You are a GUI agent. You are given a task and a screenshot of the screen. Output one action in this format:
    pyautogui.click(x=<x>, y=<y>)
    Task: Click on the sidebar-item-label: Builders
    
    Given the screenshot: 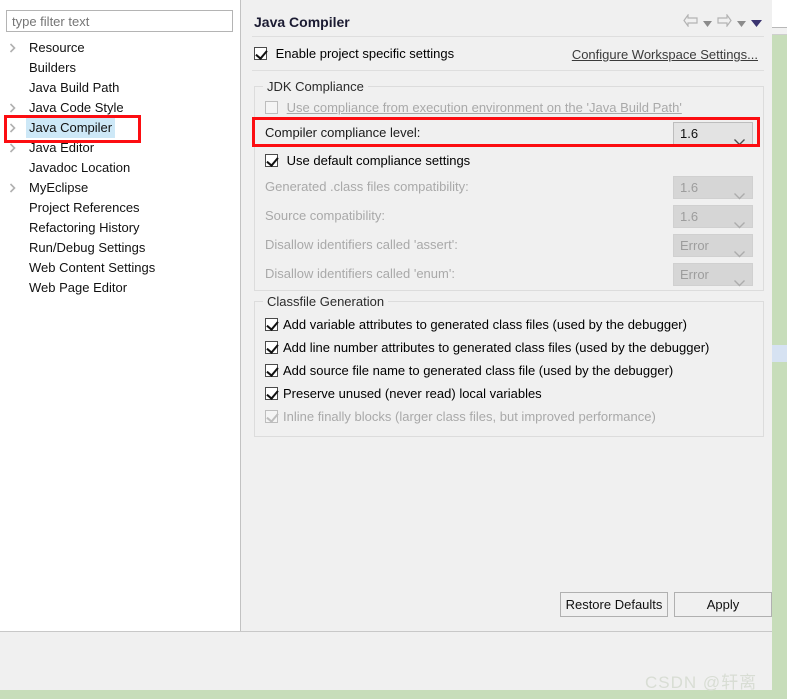 What is the action you would take?
    pyautogui.click(x=52, y=67)
    